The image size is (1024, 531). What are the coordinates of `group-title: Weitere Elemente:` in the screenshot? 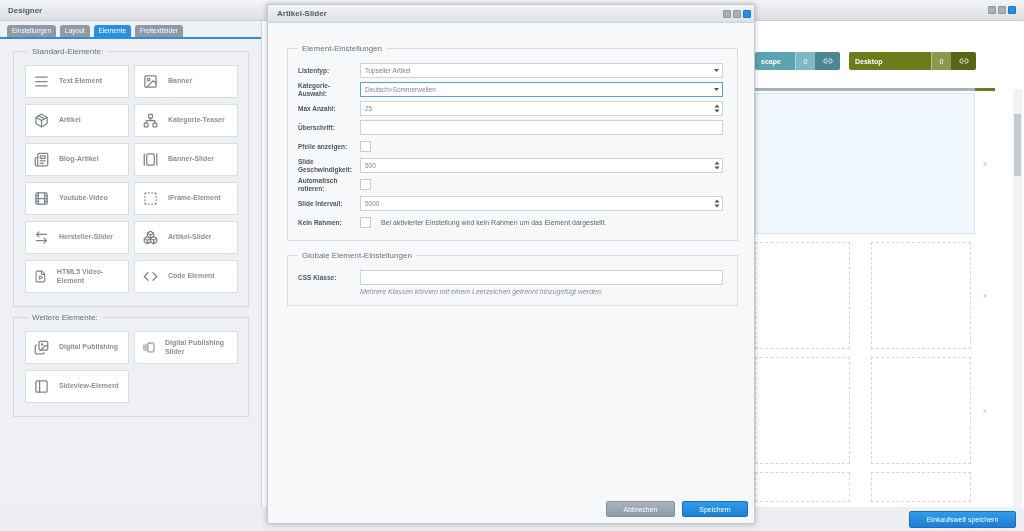 It's located at (65, 317).